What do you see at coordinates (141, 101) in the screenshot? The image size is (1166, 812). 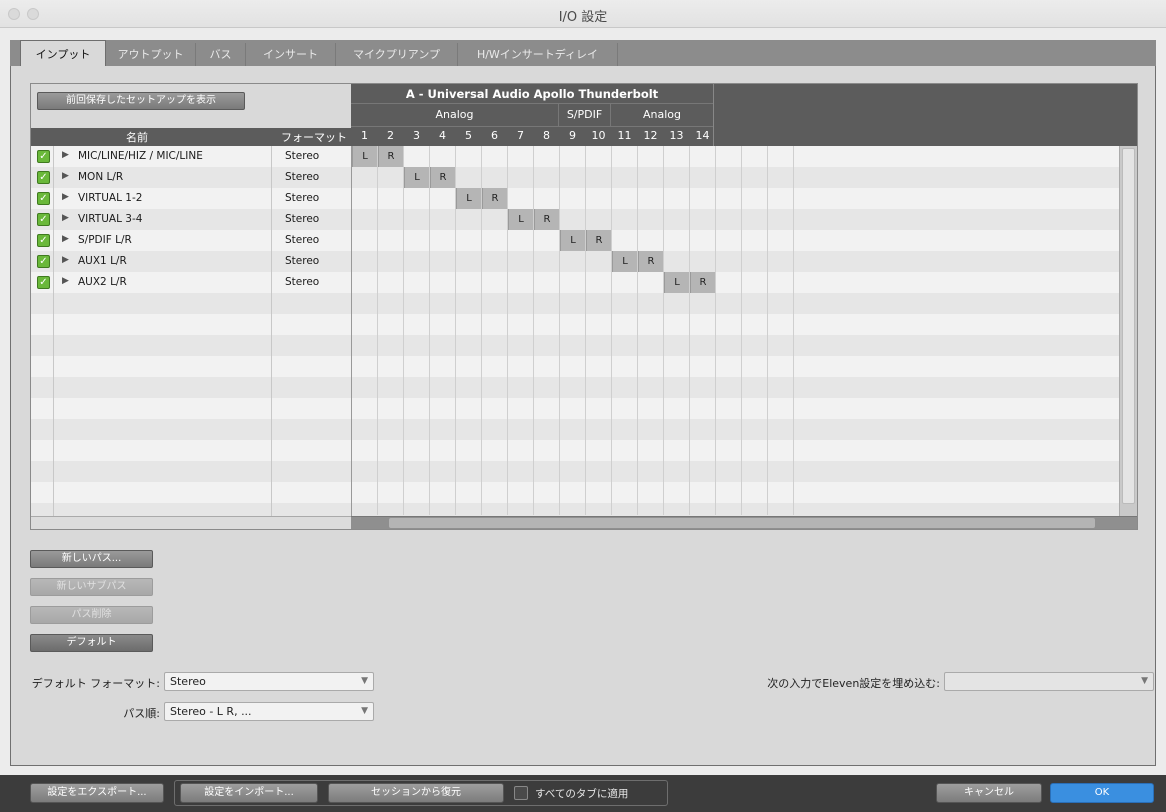 I see `show-previous-setup-button: 前回保存したセットアップを表示` at bounding box center [141, 101].